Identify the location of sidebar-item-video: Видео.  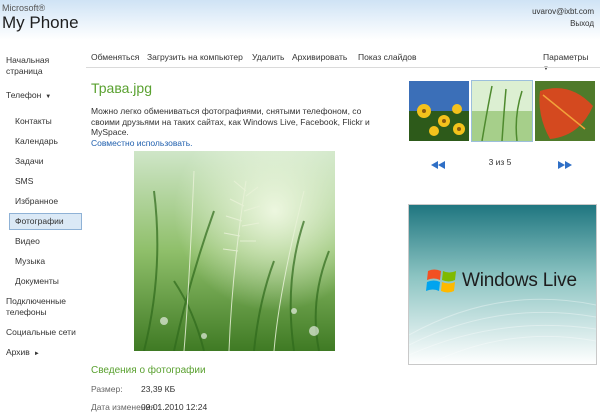
(42, 241).